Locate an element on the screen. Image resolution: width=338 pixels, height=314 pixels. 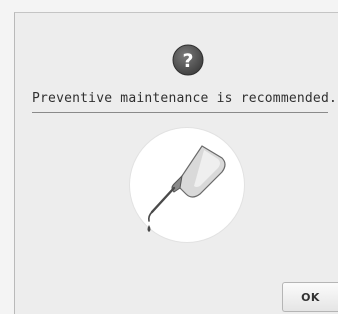
message-divider is located at coordinates (180, 112).